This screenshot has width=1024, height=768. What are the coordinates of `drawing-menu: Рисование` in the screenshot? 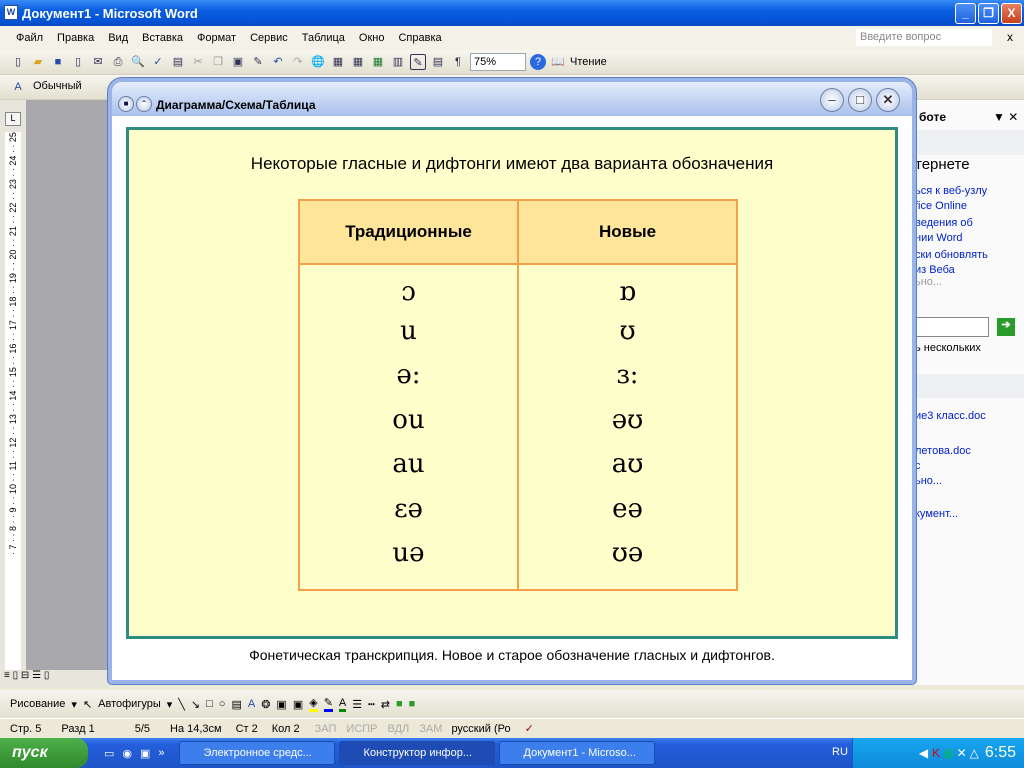 It's located at (37, 704).